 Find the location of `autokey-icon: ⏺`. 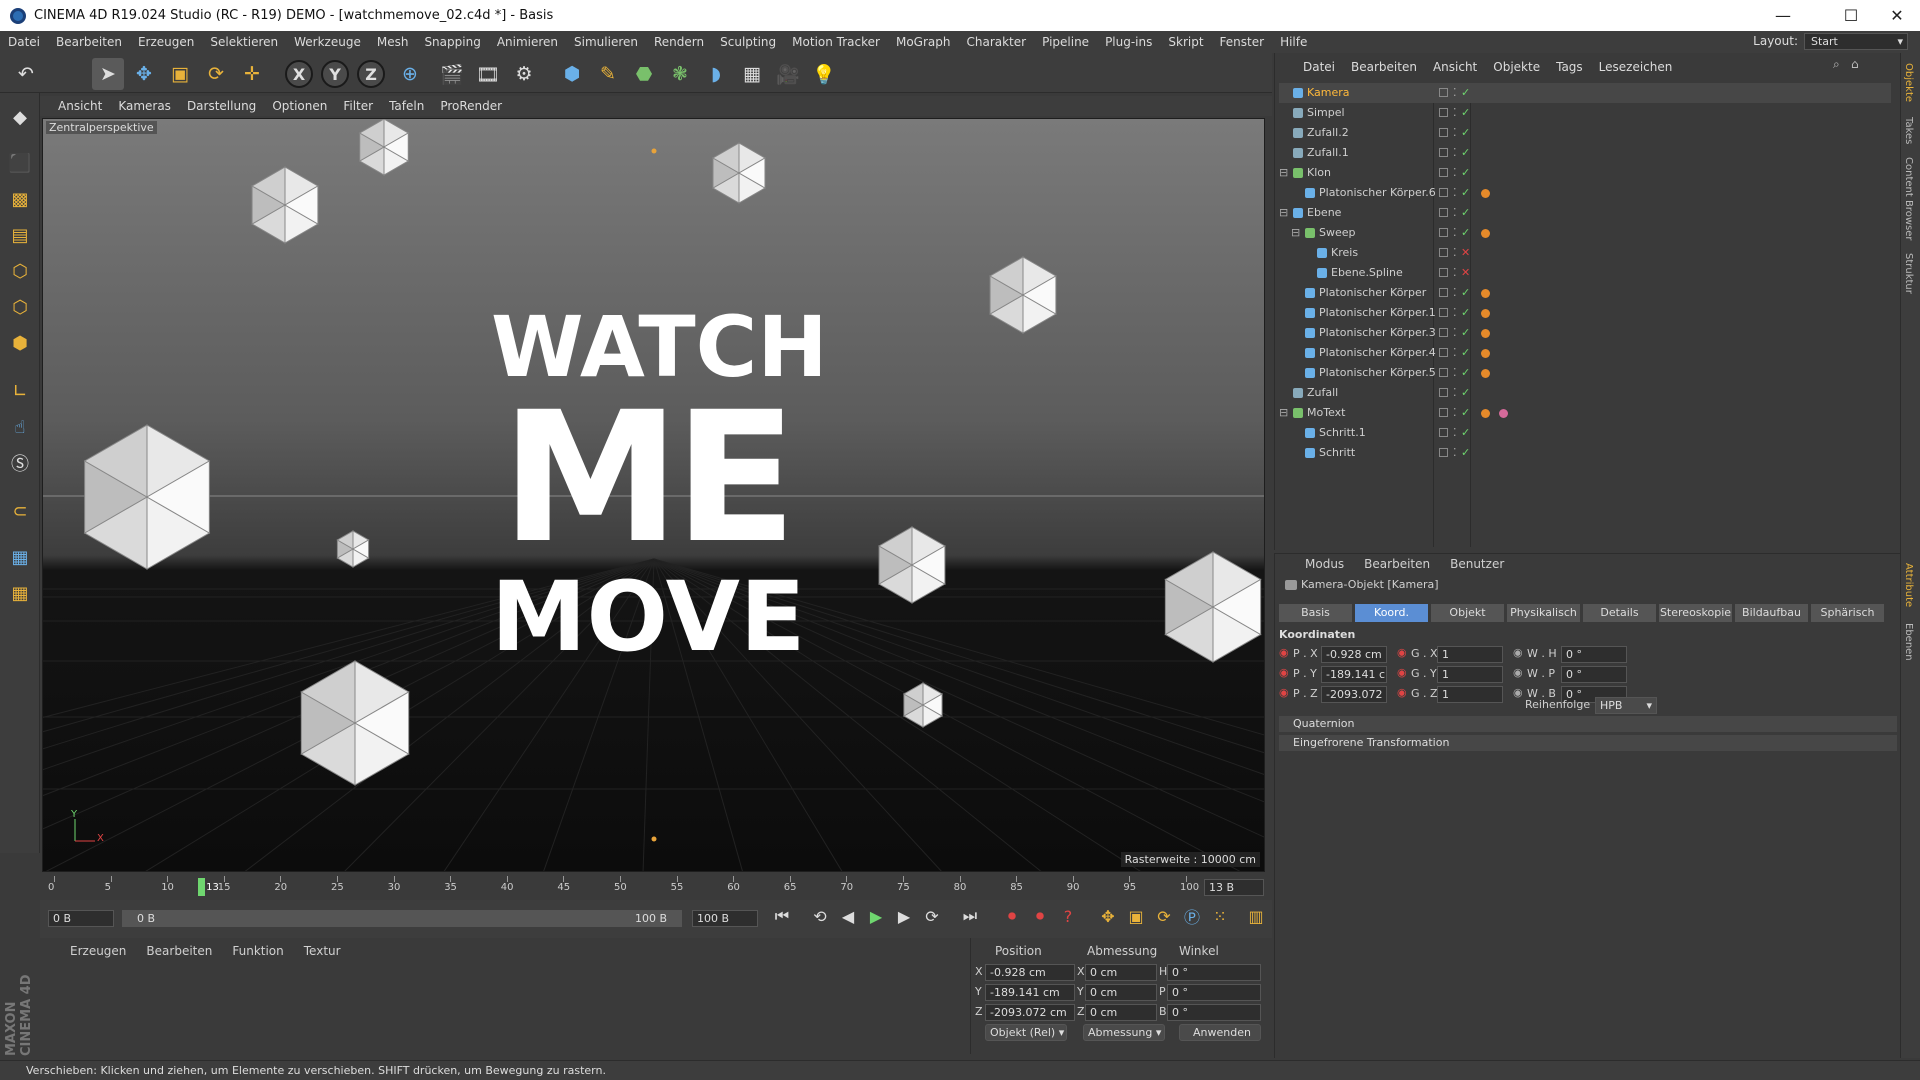

autokey-icon: ⏺ is located at coordinates (1040, 916).